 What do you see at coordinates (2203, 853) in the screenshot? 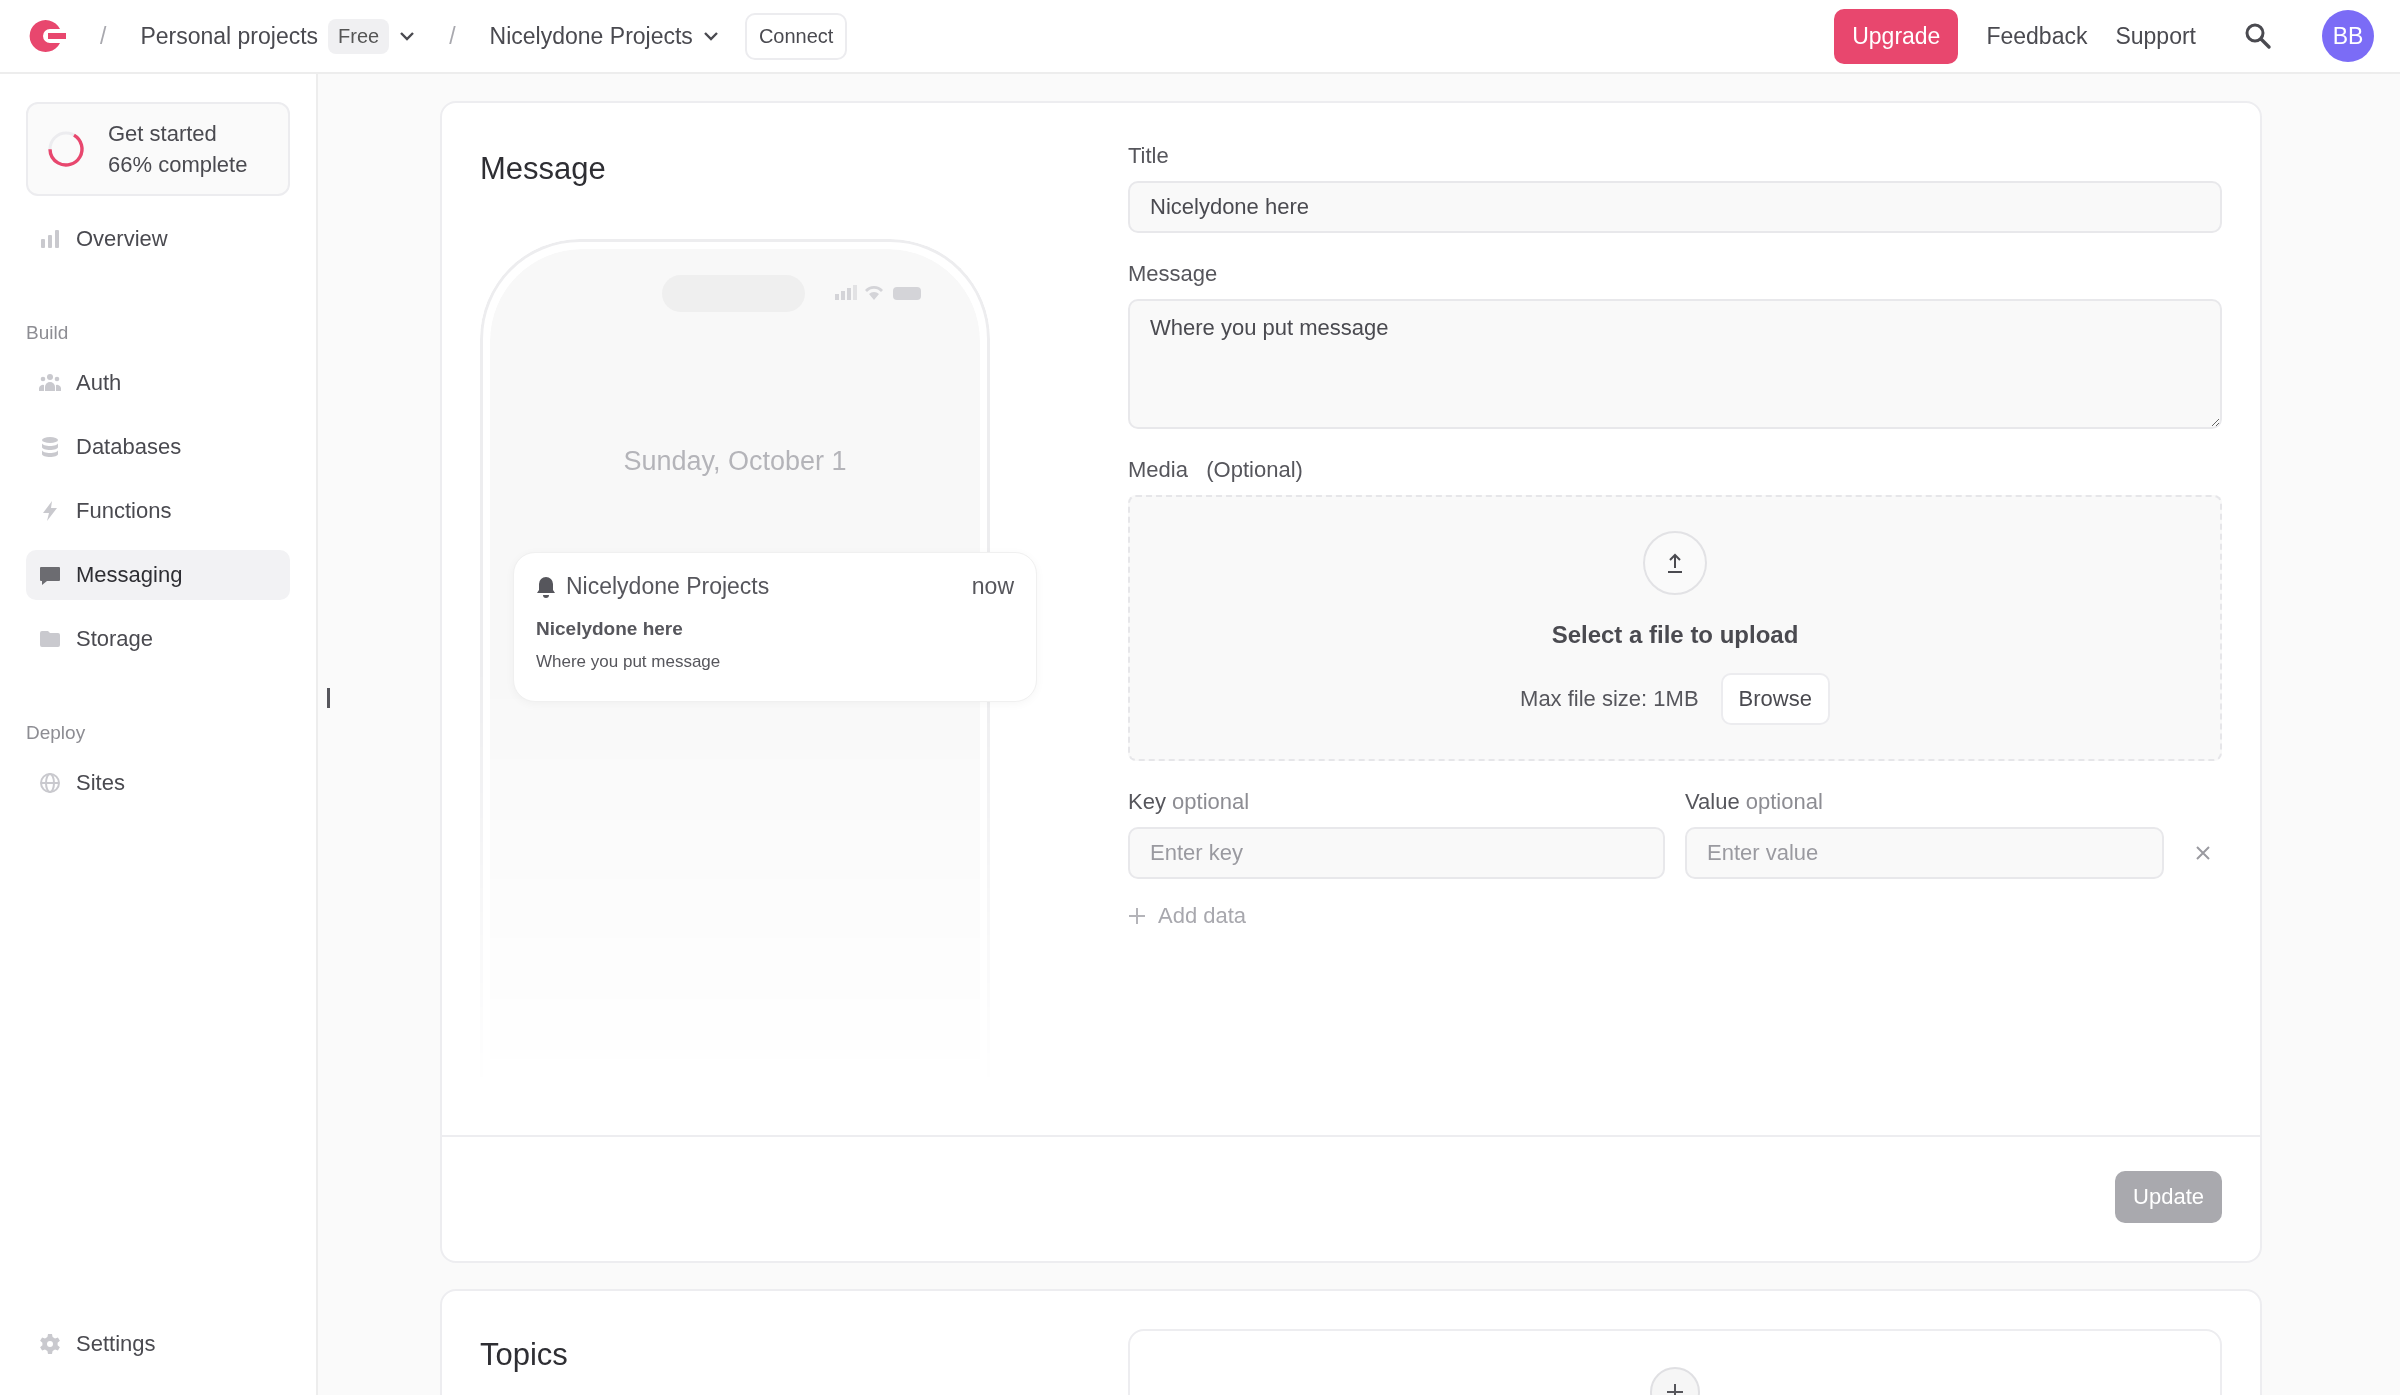
I see `close-icon` at bounding box center [2203, 853].